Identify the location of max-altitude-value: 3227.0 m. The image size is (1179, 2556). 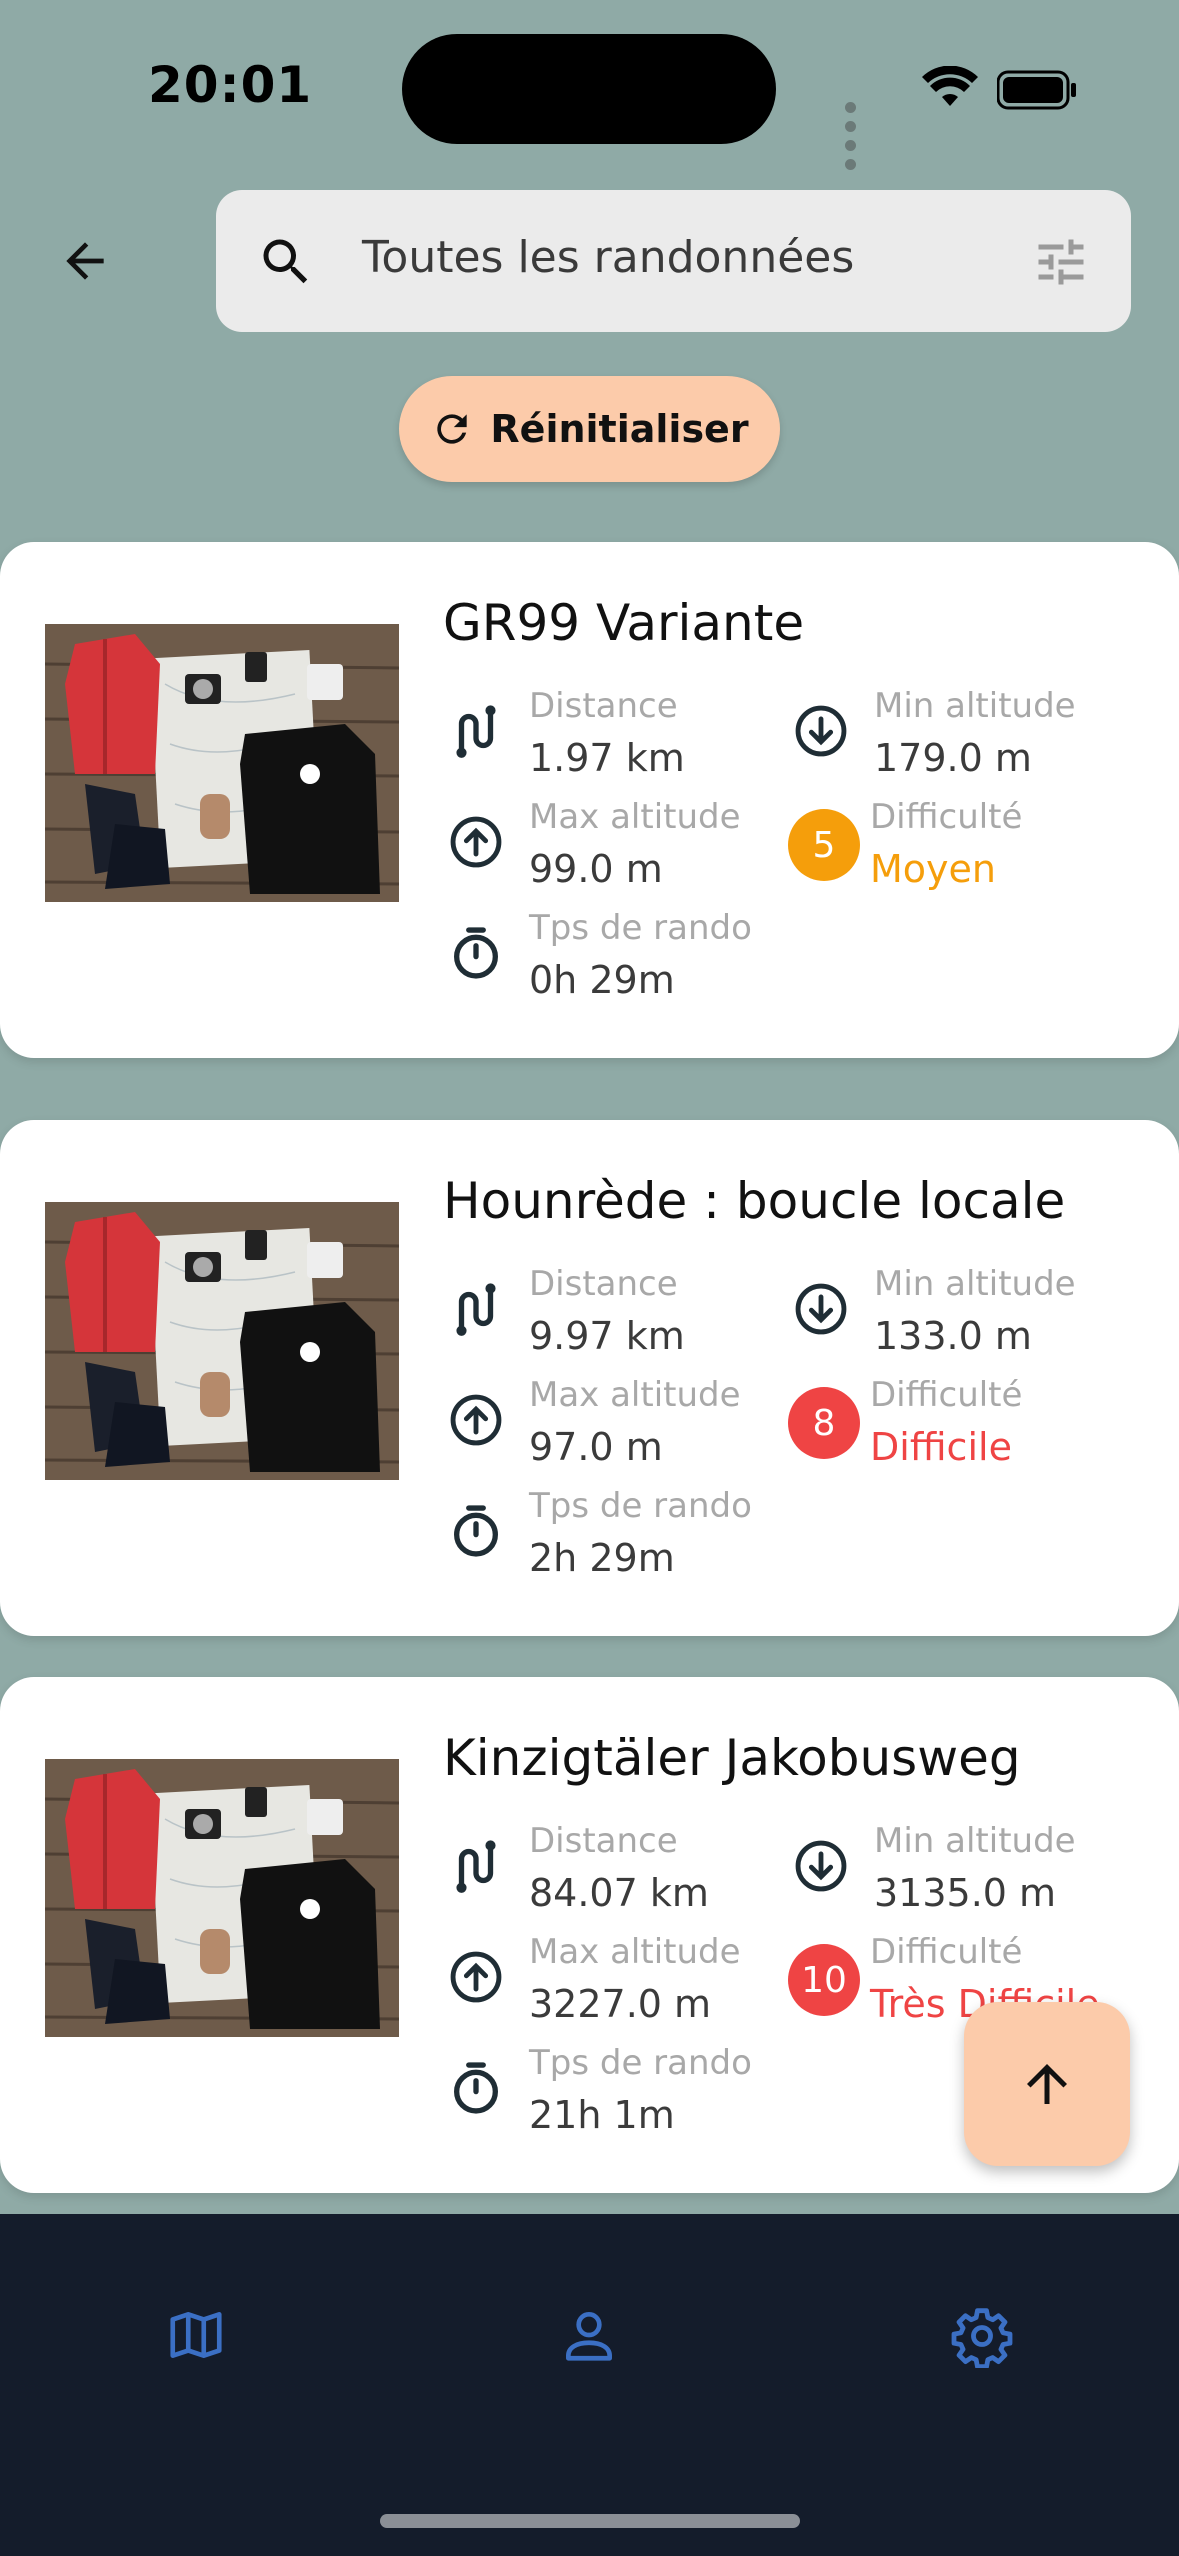
(620, 2004).